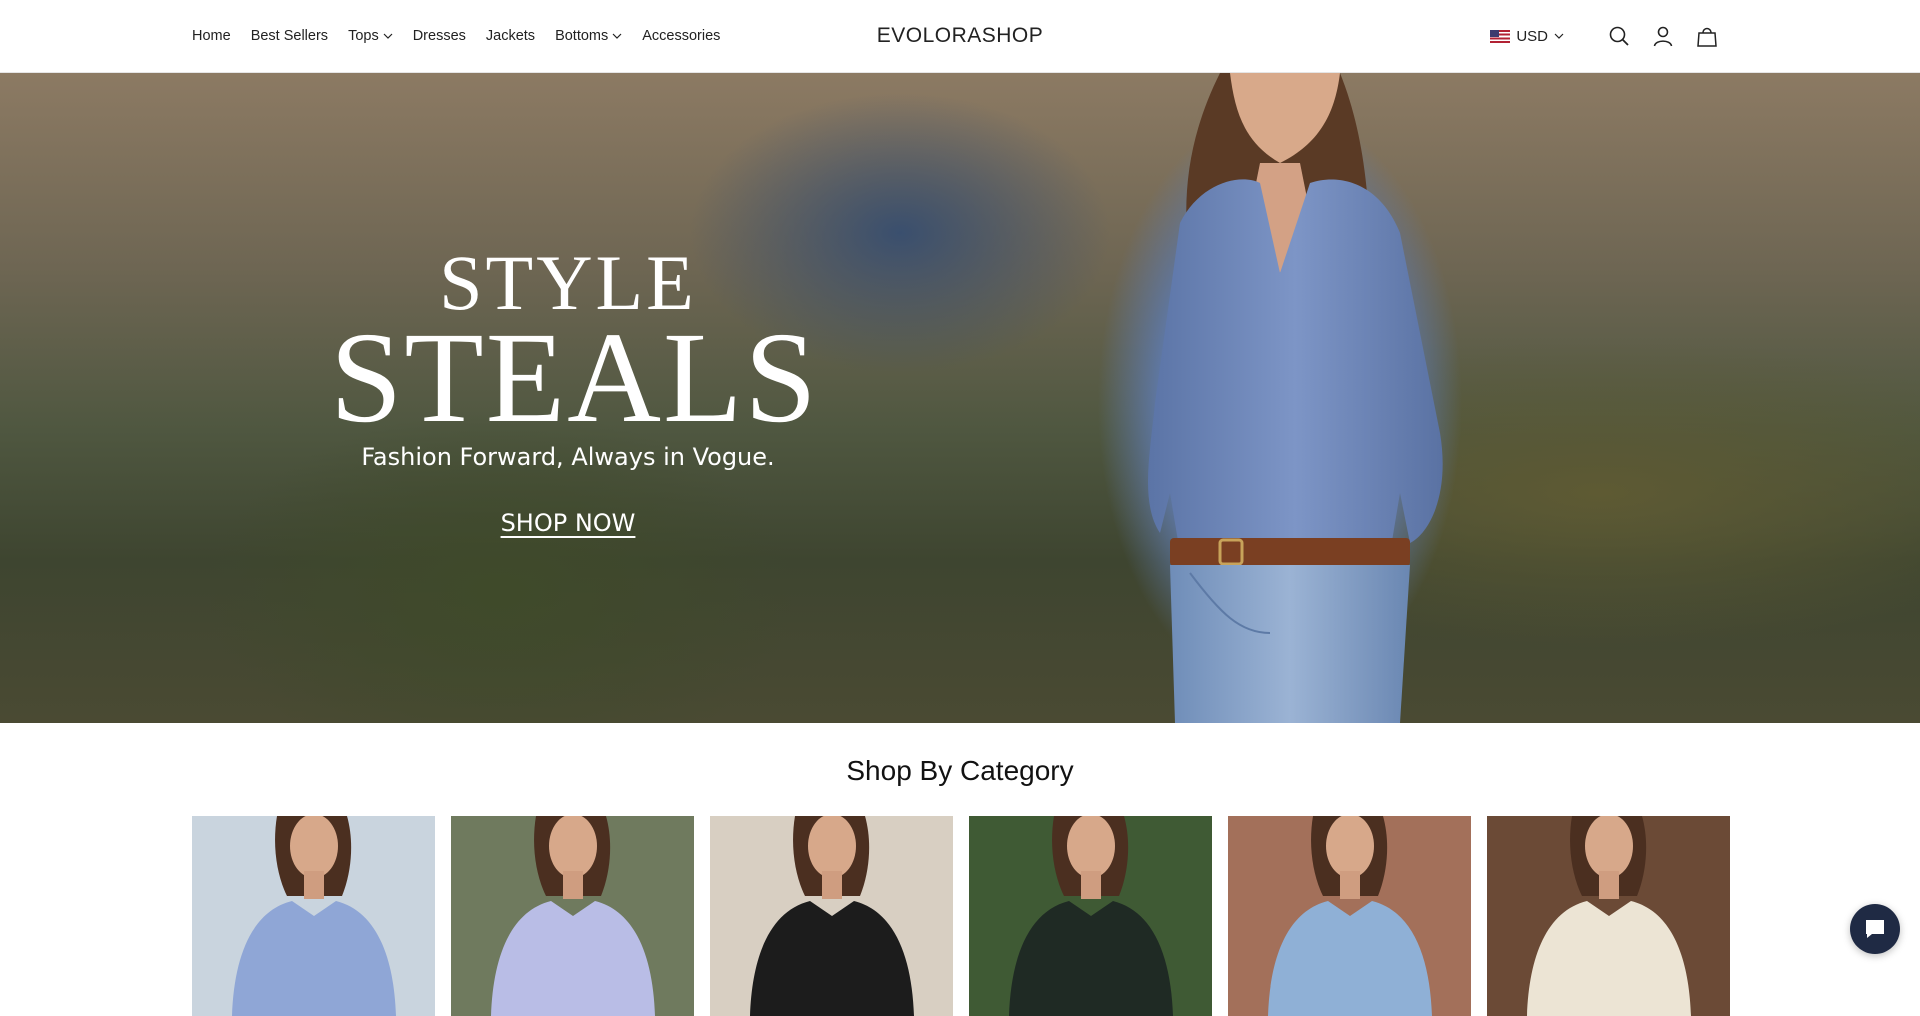 The image size is (1920, 1016). Describe the element at coordinates (1532, 36) in the screenshot. I see `currency-label: USD` at that location.